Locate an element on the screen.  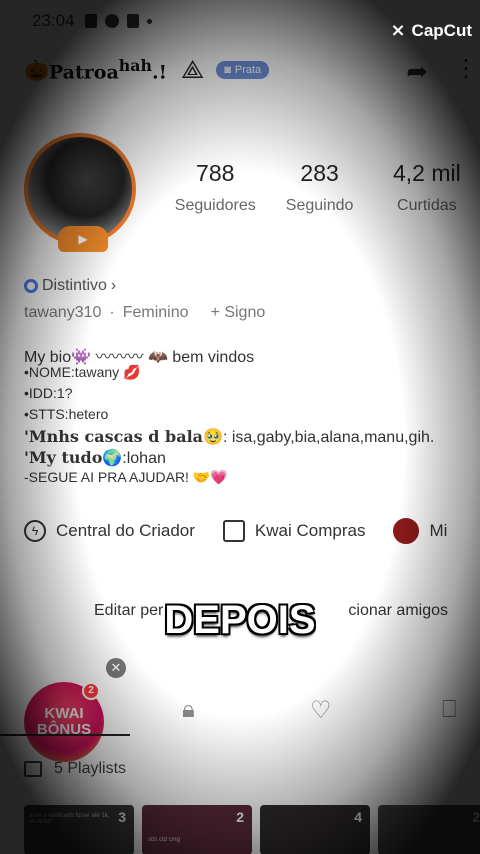
distintivo-icon is located at coordinates (31, 286).